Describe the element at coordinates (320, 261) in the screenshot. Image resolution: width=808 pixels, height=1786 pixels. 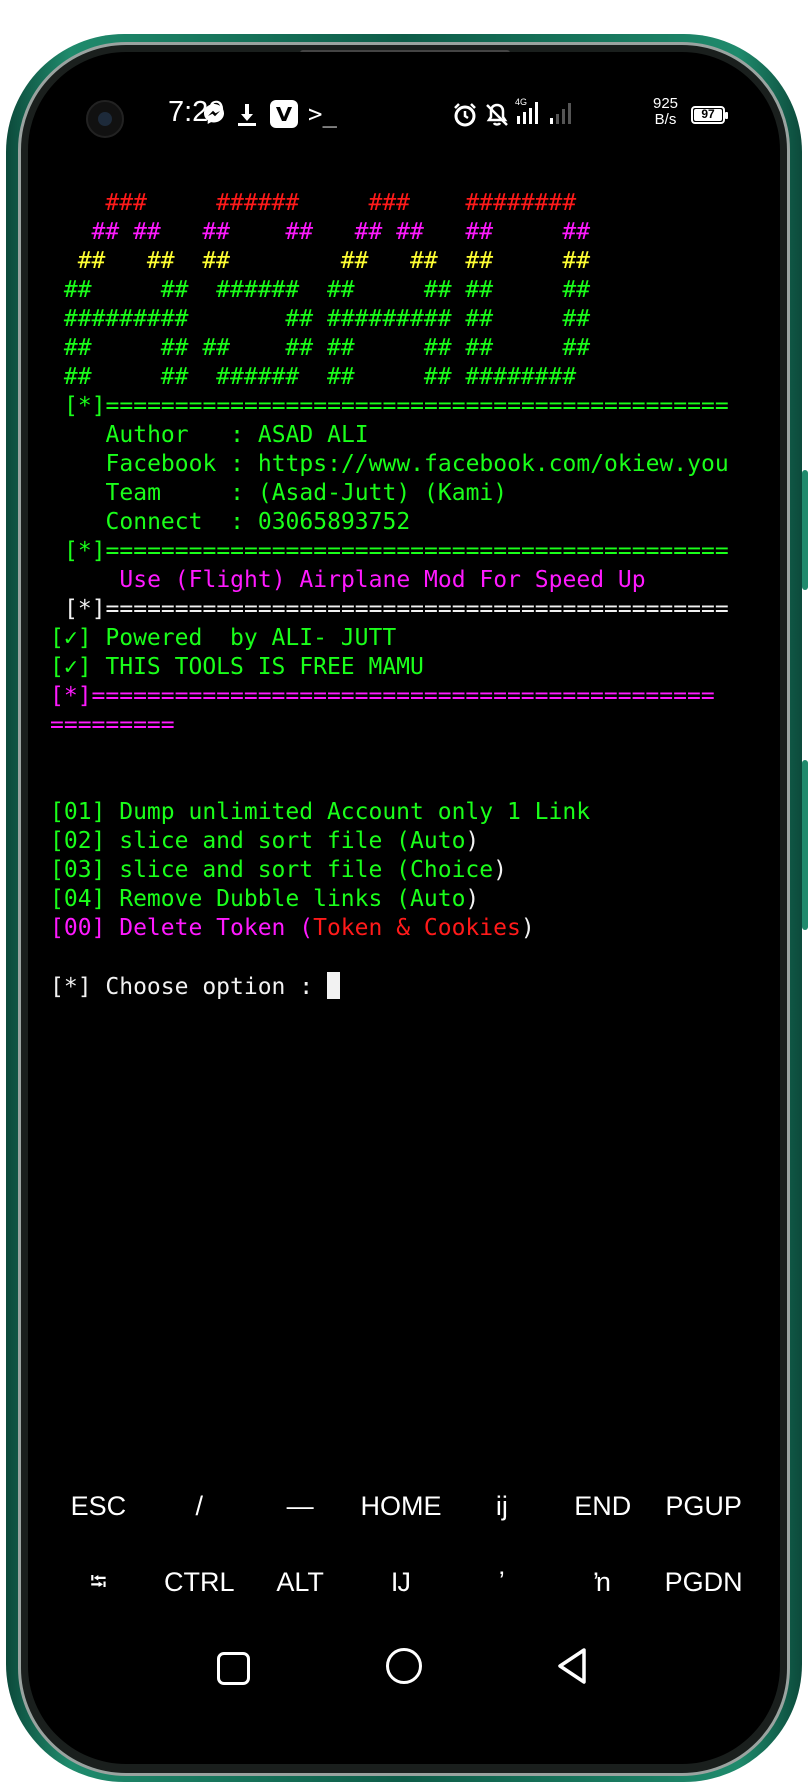
I see `banner-line: ## ## ## ## ## ## ##` at that location.